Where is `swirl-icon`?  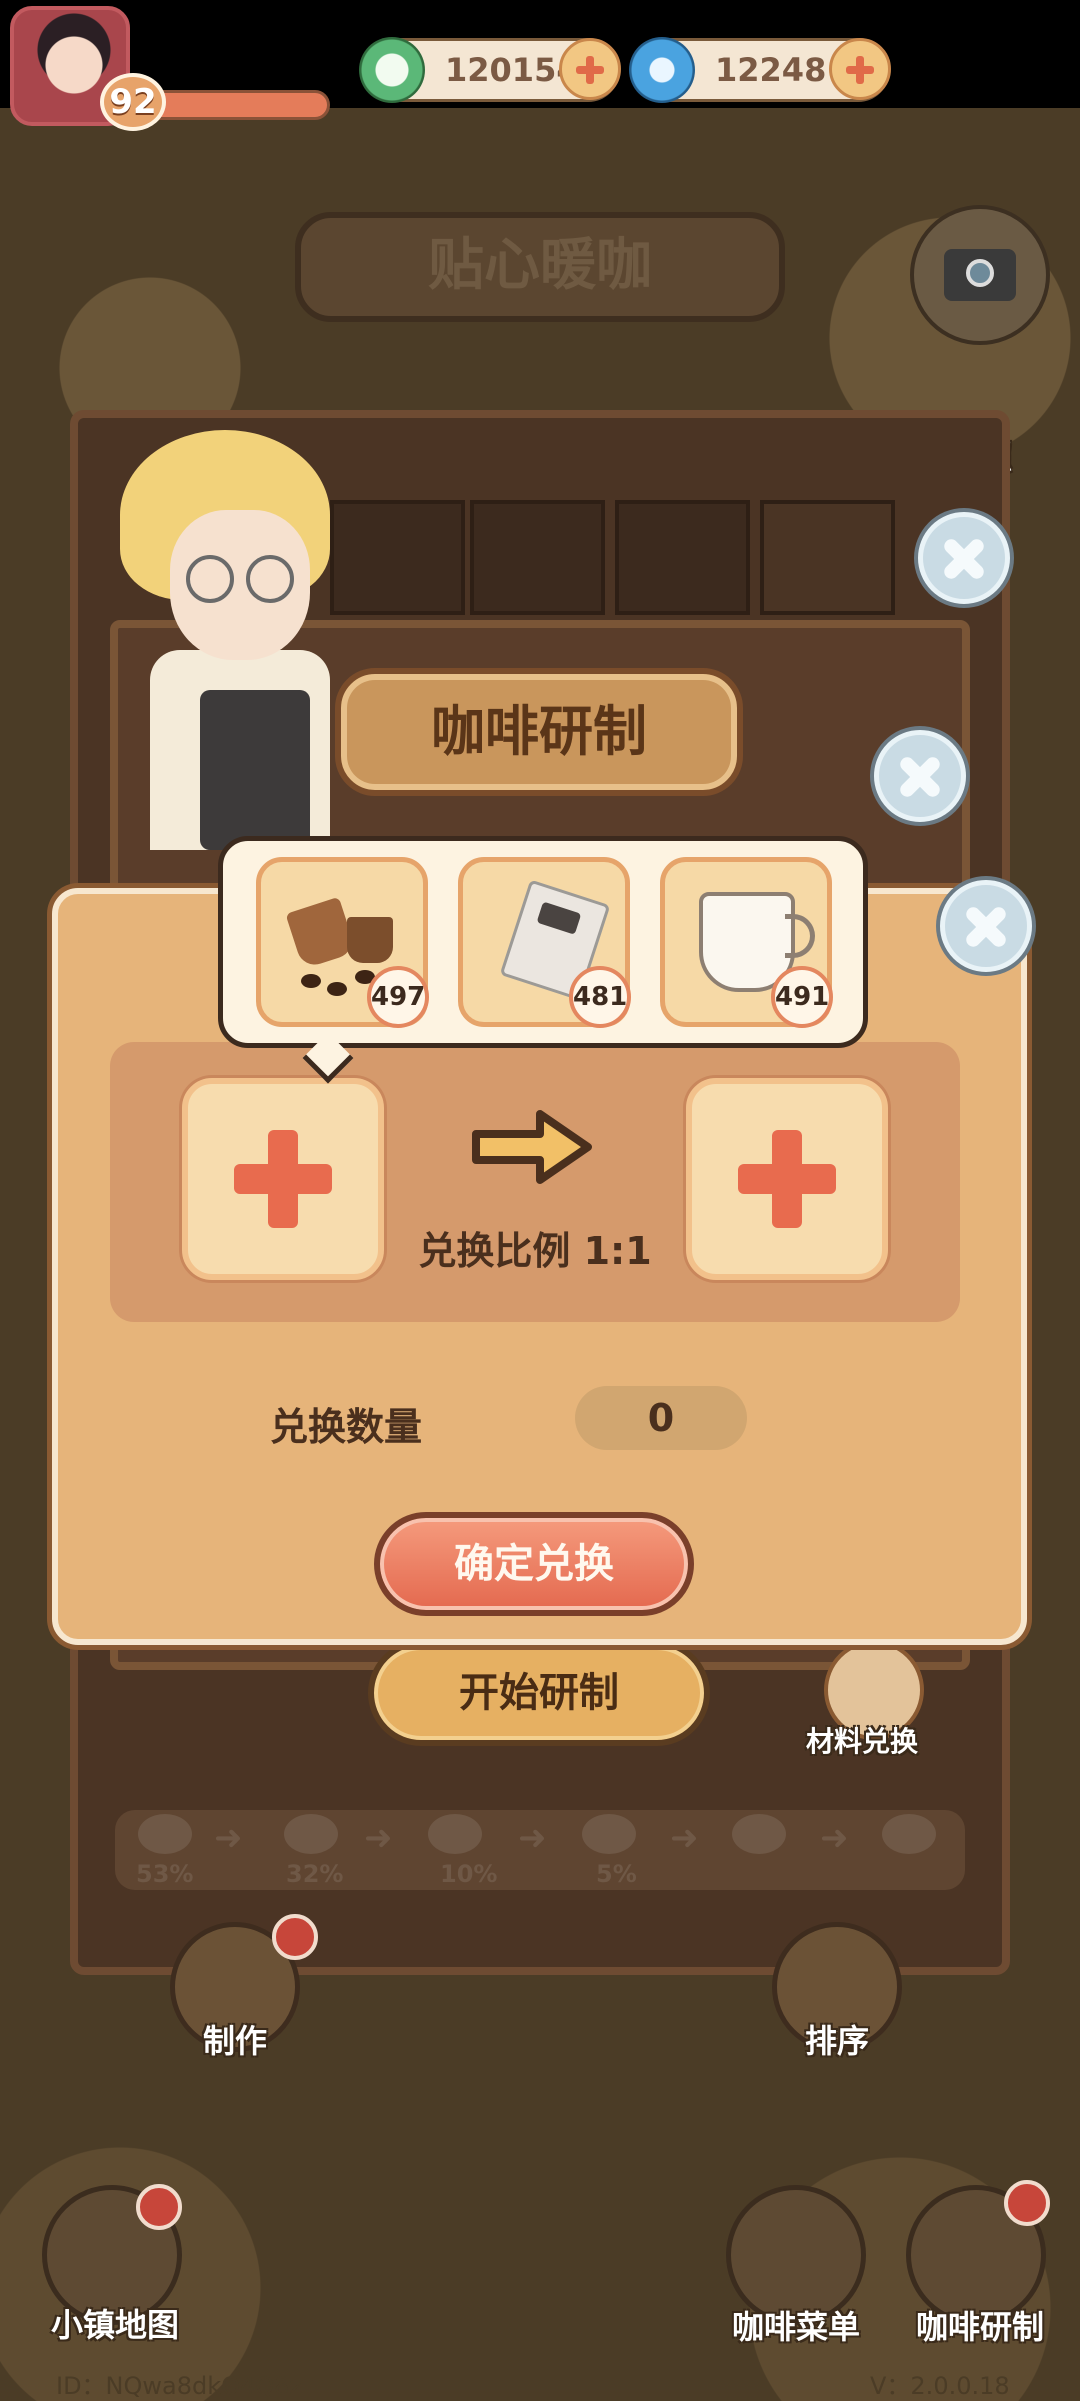
swirl-icon is located at coordinates (662, 70).